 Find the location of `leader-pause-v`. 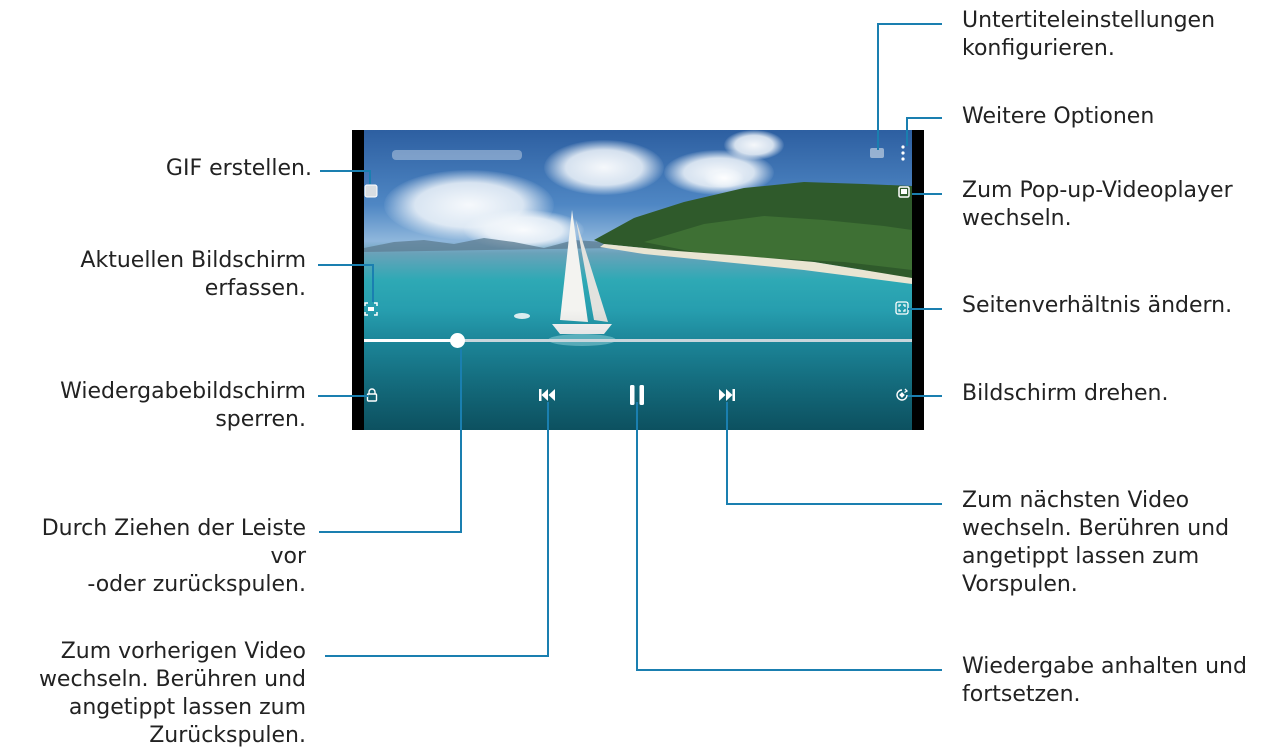

leader-pause-v is located at coordinates (637, 536).